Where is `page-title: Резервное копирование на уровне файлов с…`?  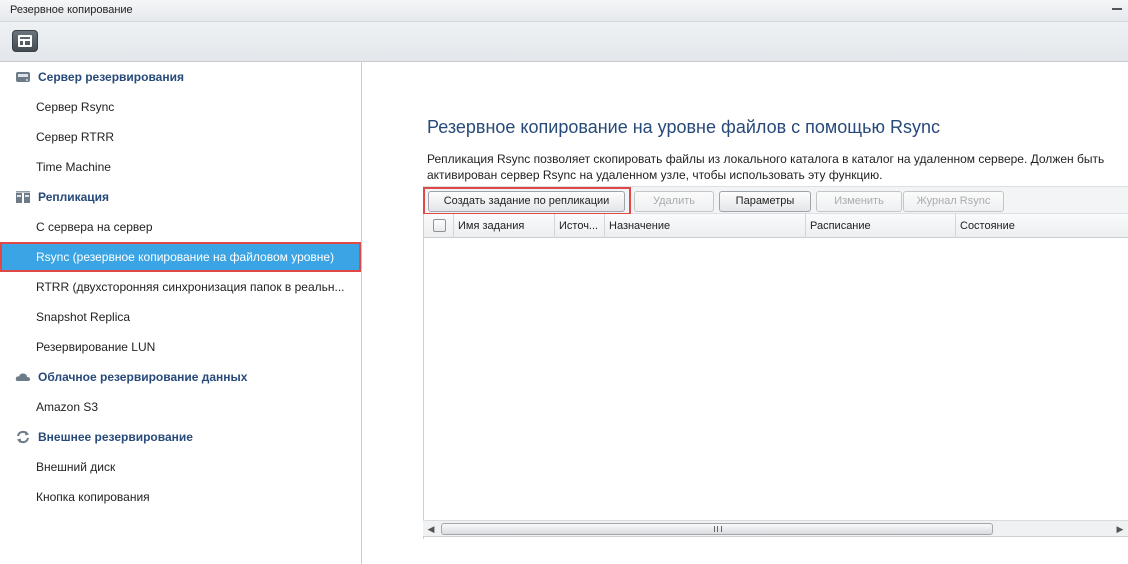
page-title: Резервное копирование на уровне файлов с… is located at coordinates (683, 127).